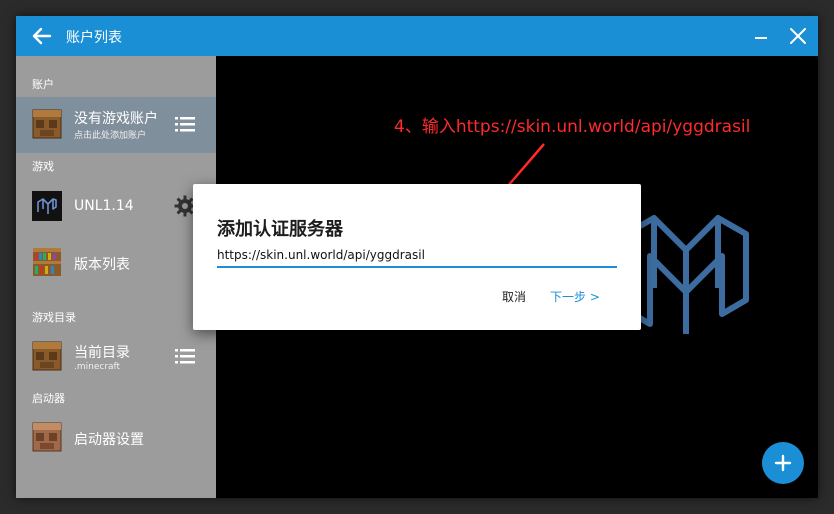 This screenshot has width=834, height=514. Describe the element at coordinates (798, 36) in the screenshot. I see `close-icon` at that location.